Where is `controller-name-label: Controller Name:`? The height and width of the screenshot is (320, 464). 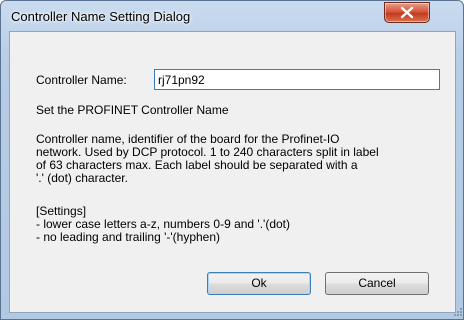 controller-name-label: Controller Name: is located at coordinates (81, 80).